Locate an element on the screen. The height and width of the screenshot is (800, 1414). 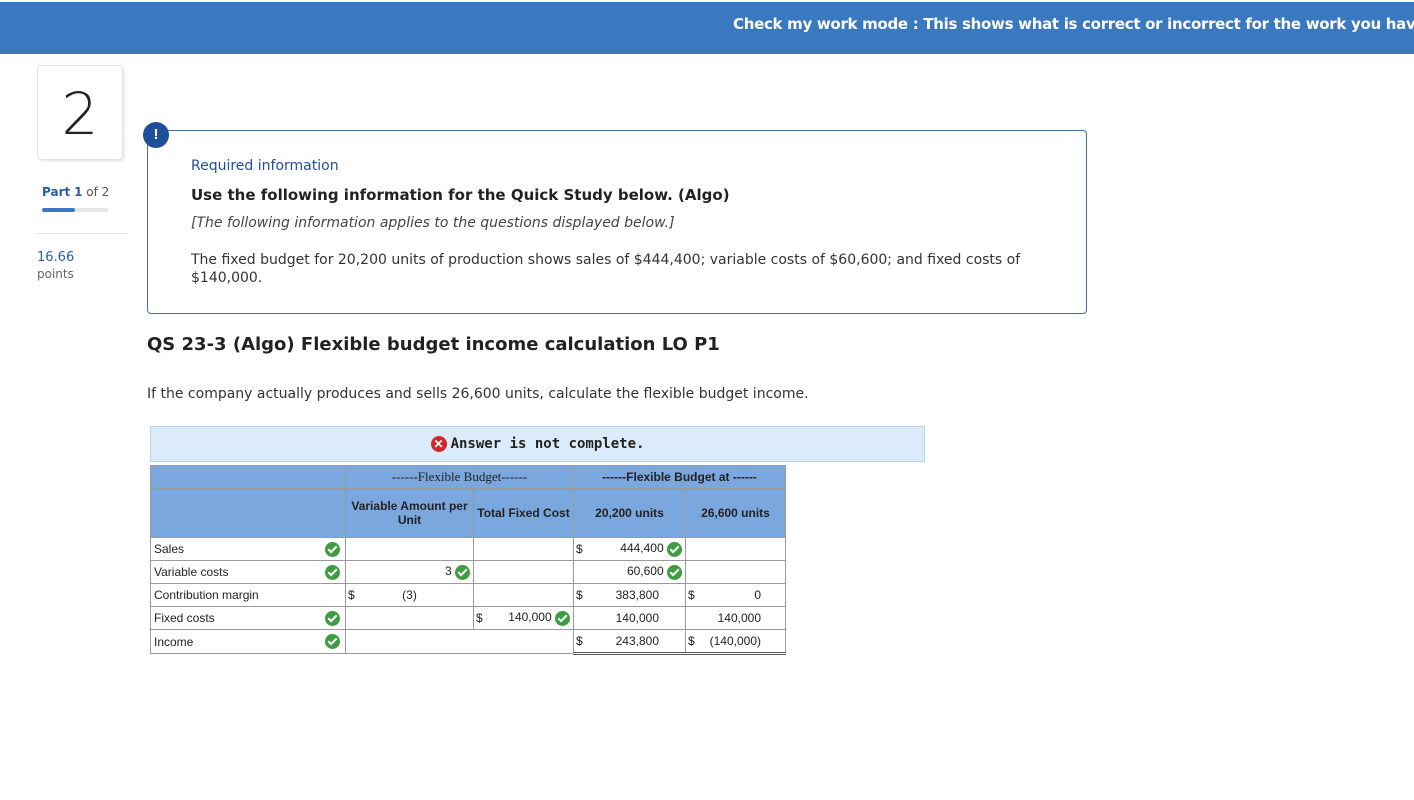
part-progress-bar is located at coordinates (75, 210).